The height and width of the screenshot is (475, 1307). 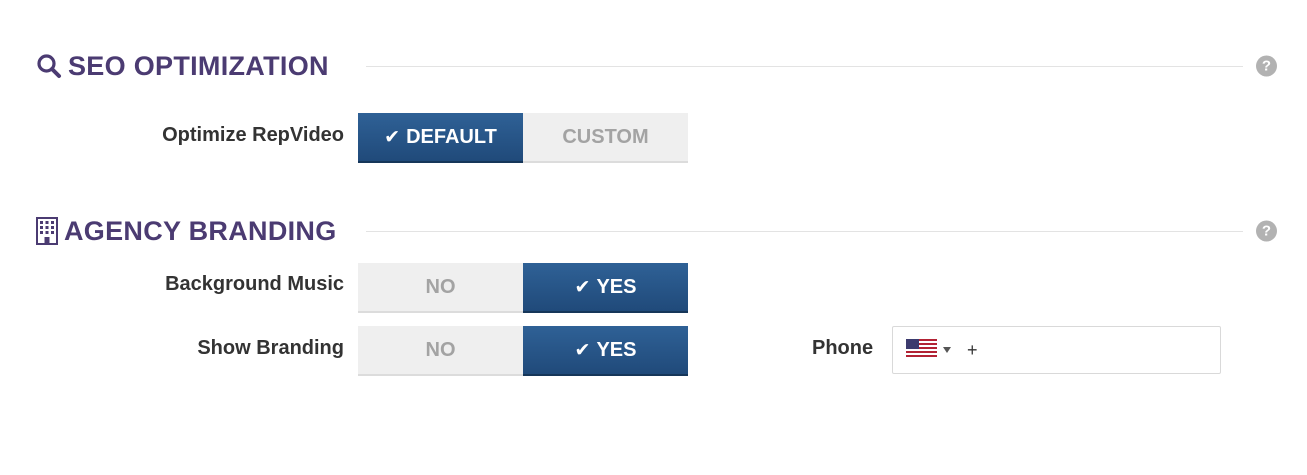 I want to click on seo-section-title: SEO OPTIMIZATION, so click(x=182, y=66).